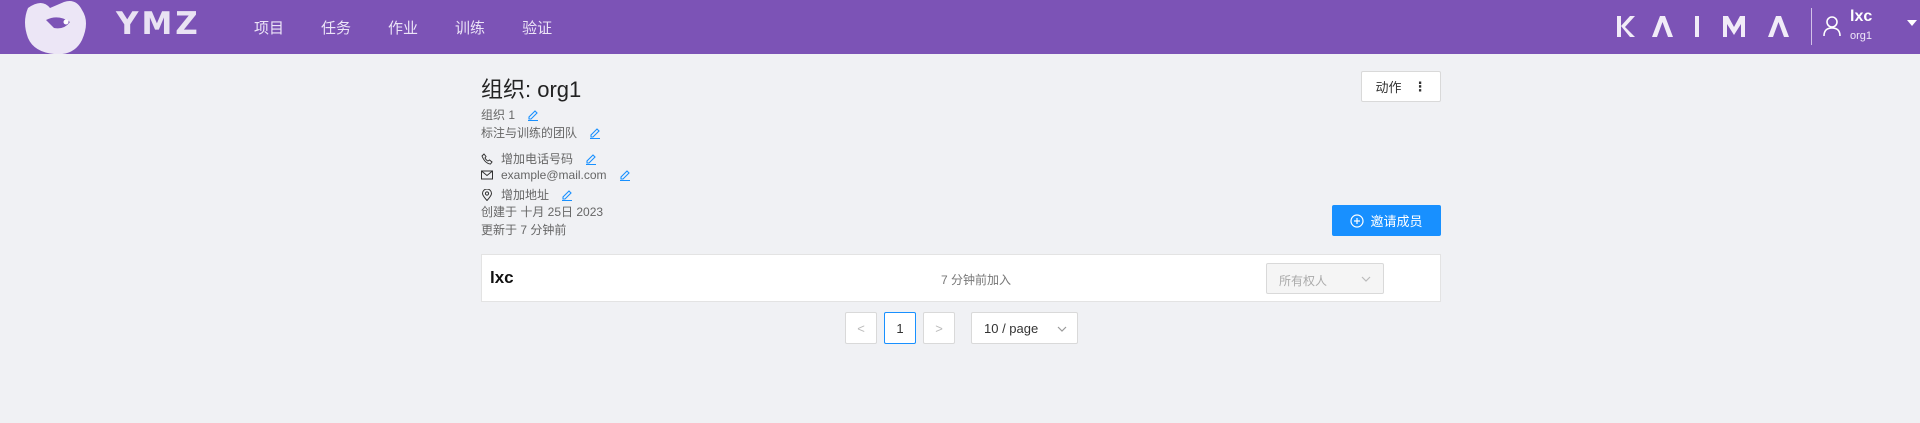  I want to click on page-size-value: 10 / page, so click(1011, 328).